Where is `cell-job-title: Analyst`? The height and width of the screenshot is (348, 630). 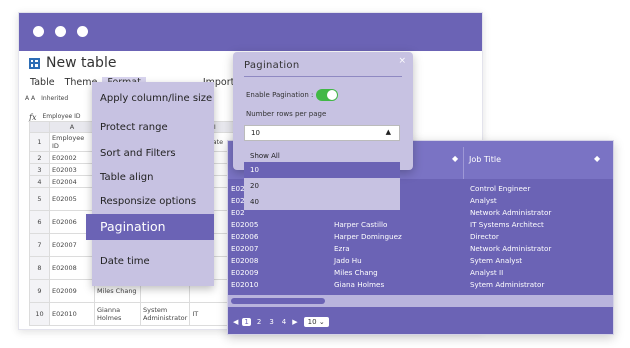
cell-job-title: Analyst is located at coordinates (483, 200).